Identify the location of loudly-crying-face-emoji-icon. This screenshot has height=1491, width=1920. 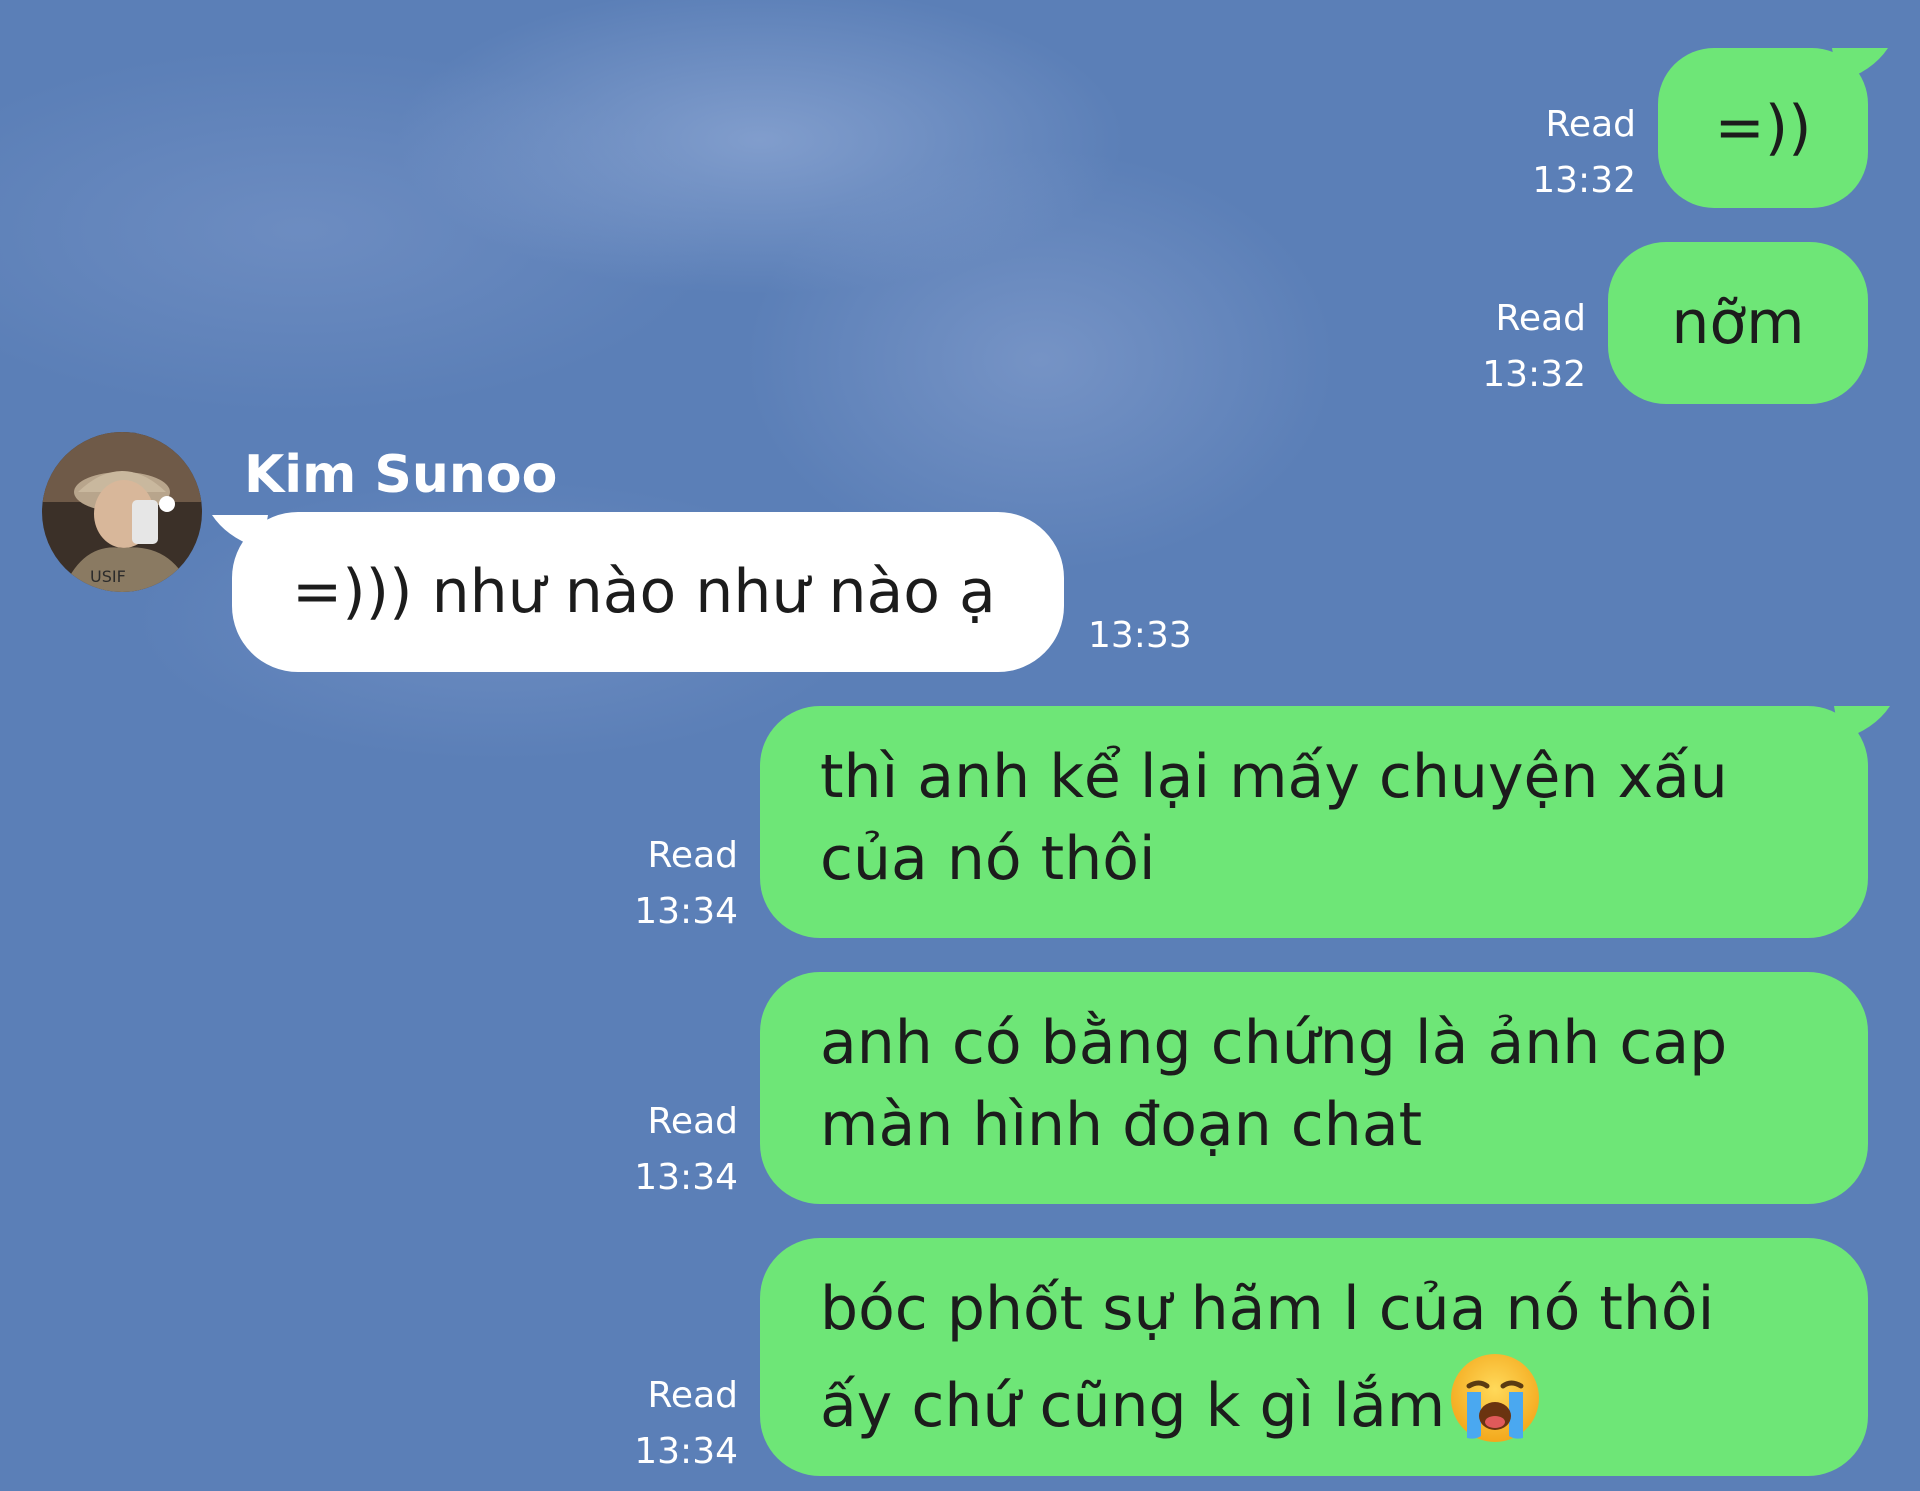
(1495, 1398).